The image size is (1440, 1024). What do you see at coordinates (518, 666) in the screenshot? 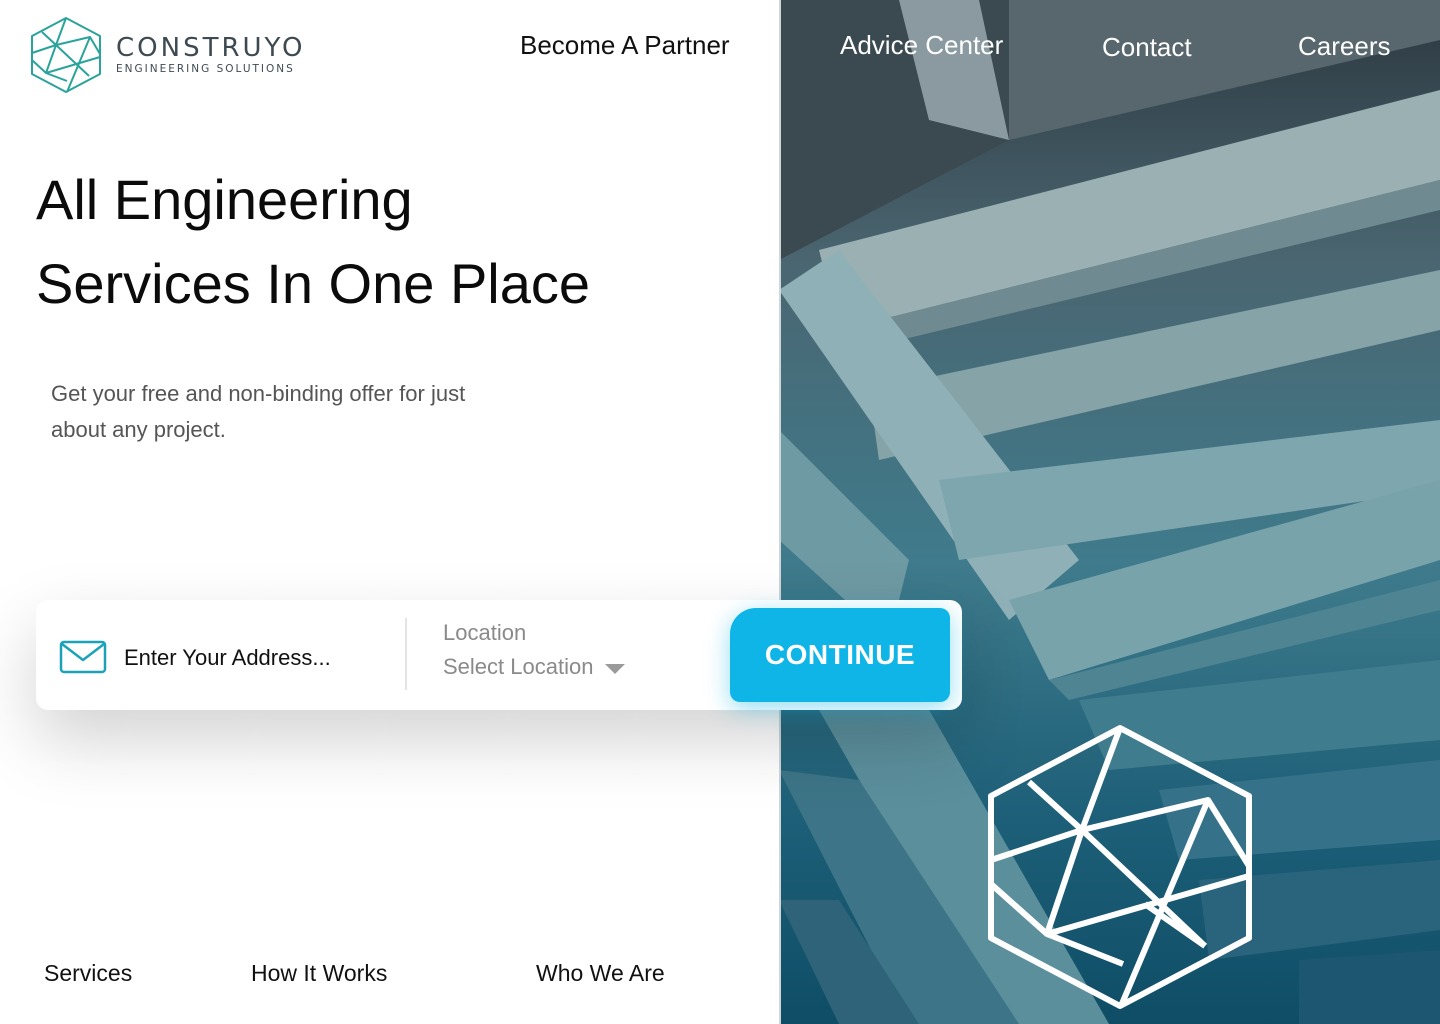
I see `location-select-value: Select Location` at bounding box center [518, 666].